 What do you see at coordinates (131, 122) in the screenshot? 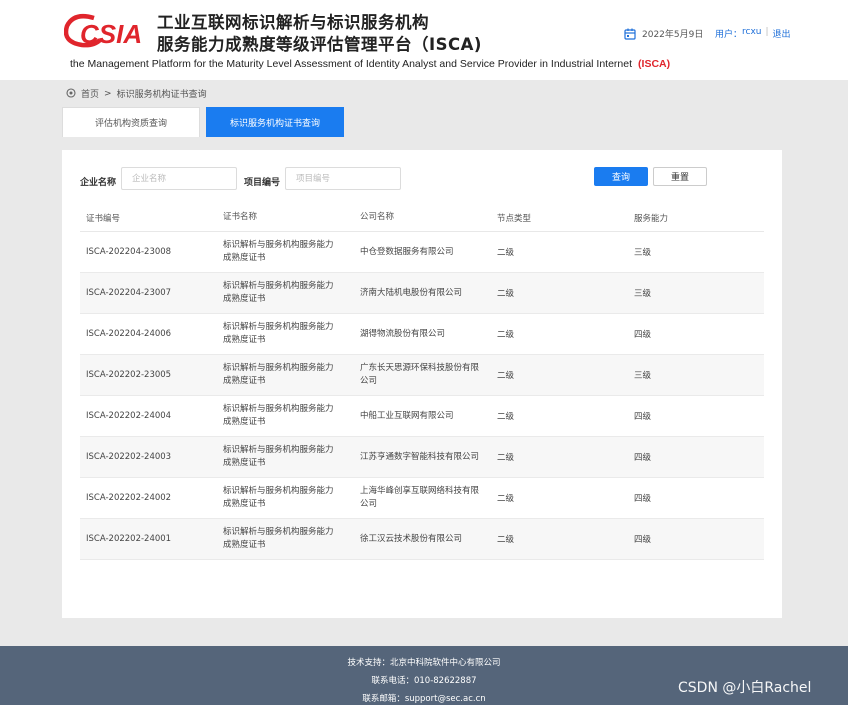
I see `tab-agency-qualification: 评估机构资质查询` at bounding box center [131, 122].